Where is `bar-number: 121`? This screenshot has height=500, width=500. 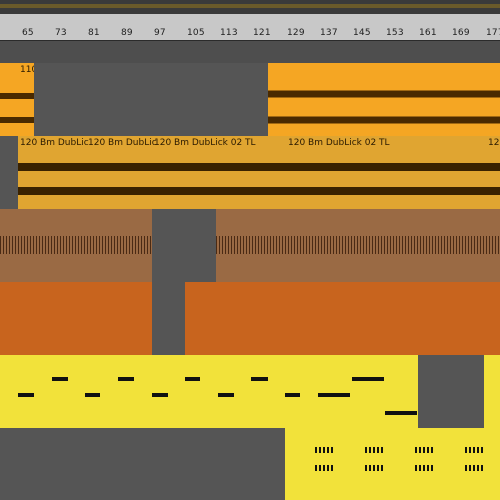 bar-number: 121 is located at coordinates (262, 33).